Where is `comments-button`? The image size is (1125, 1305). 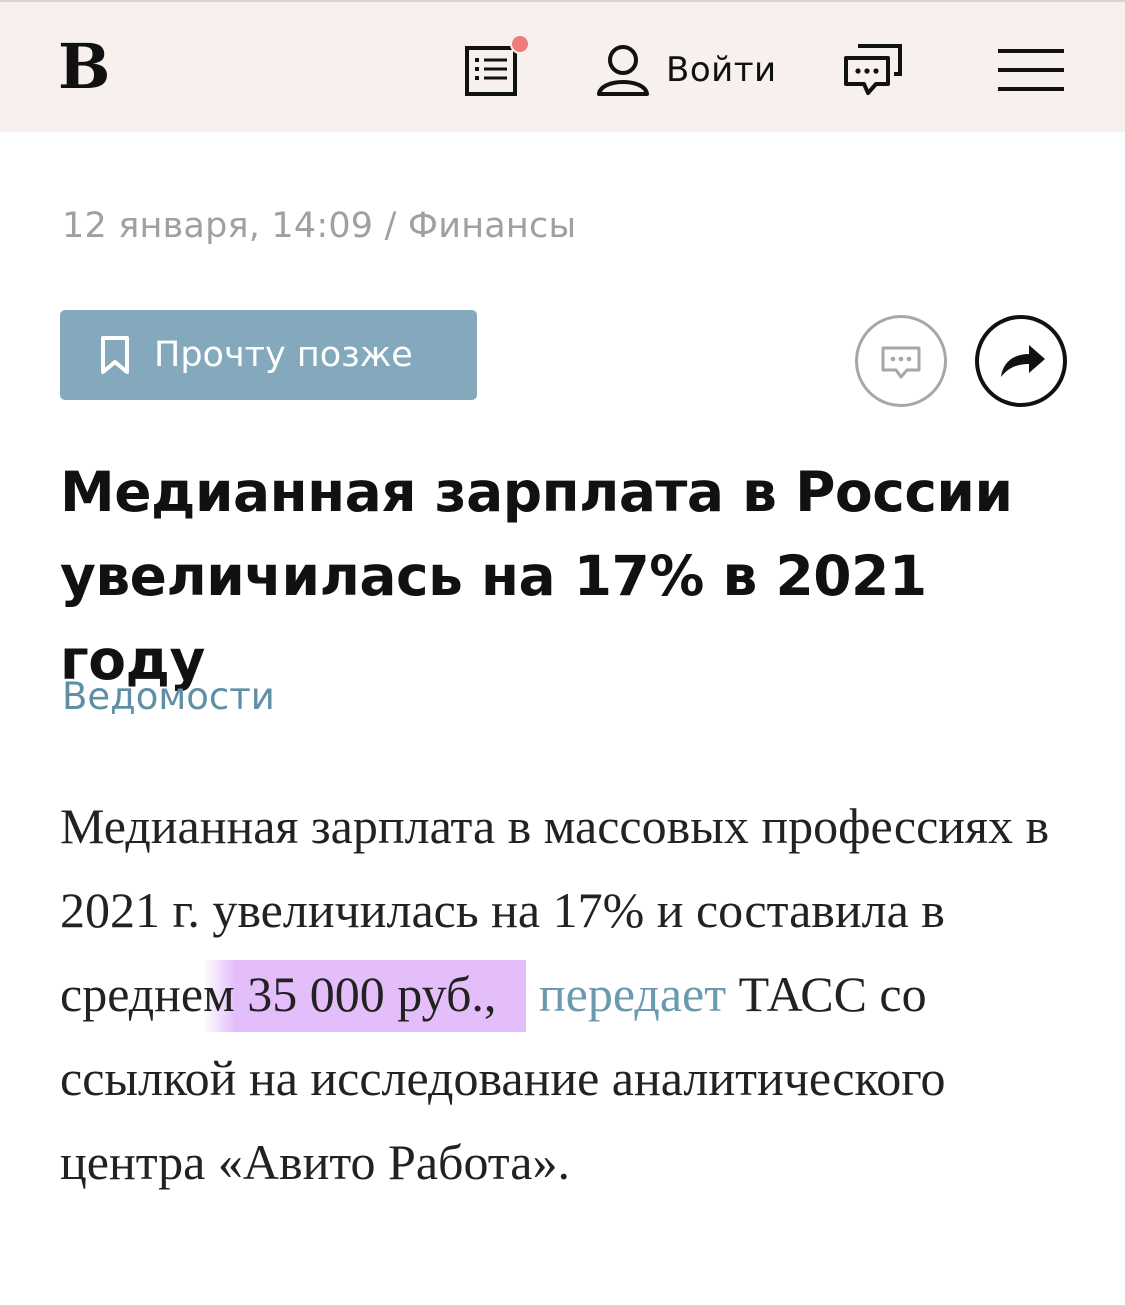 comments-button is located at coordinates (901, 361).